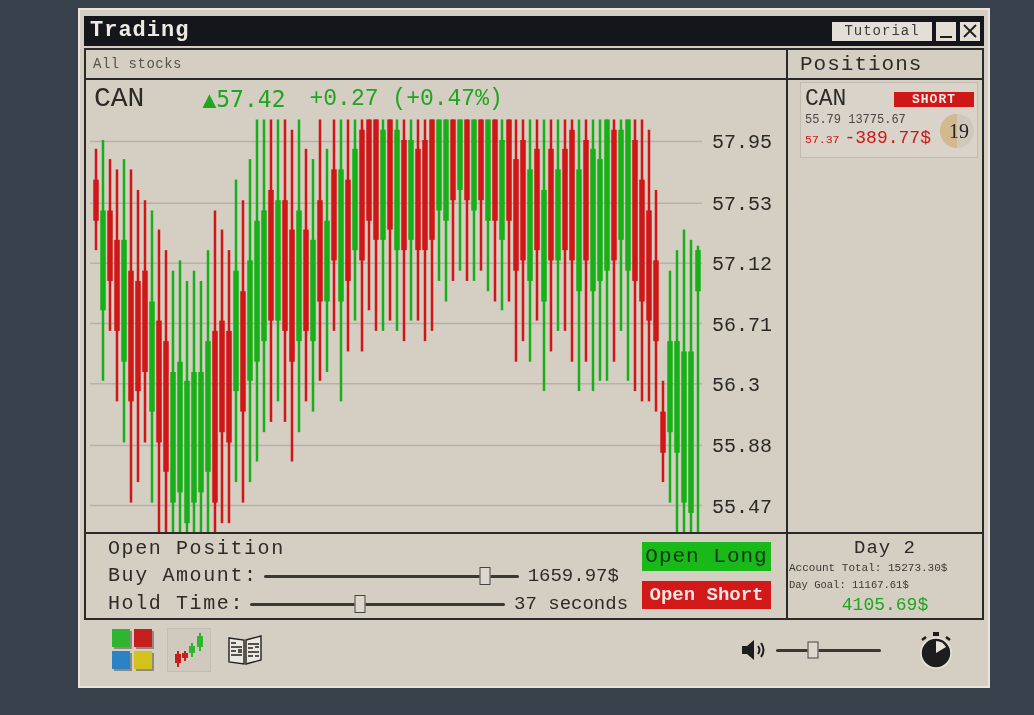 This screenshot has height=715, width=1034. What do you see at coordinates (706, 595) in the screenshot?
I see `open-short-button: Open Short` at bounding box center [706, 595].